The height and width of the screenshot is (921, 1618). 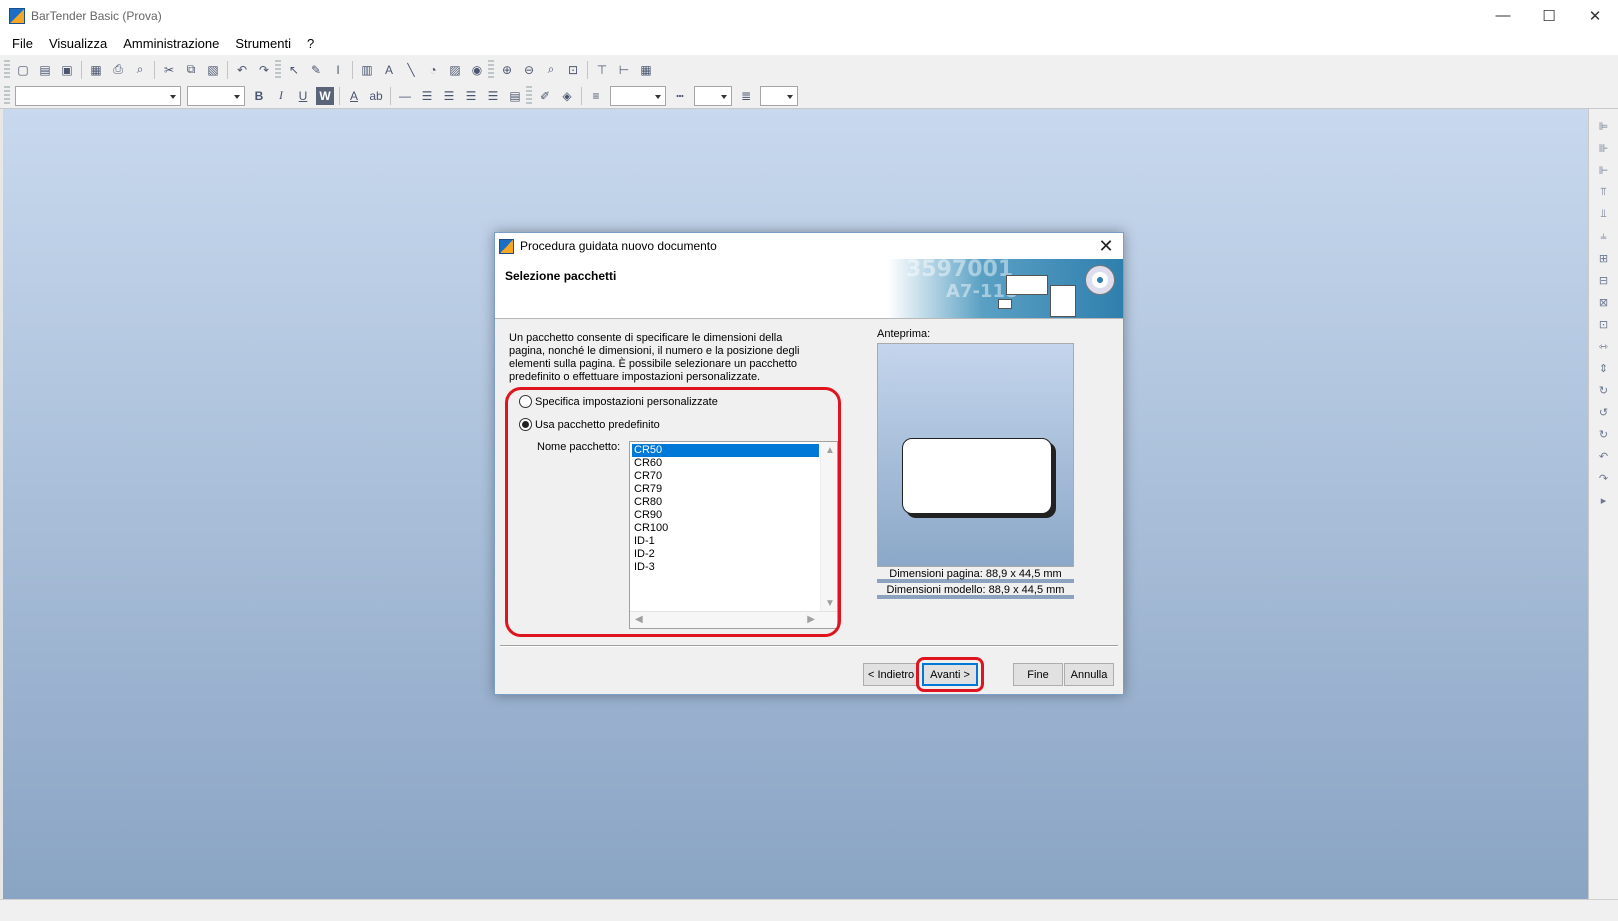 I want to click on save-icon: ▣, so click(x=67, y=70).